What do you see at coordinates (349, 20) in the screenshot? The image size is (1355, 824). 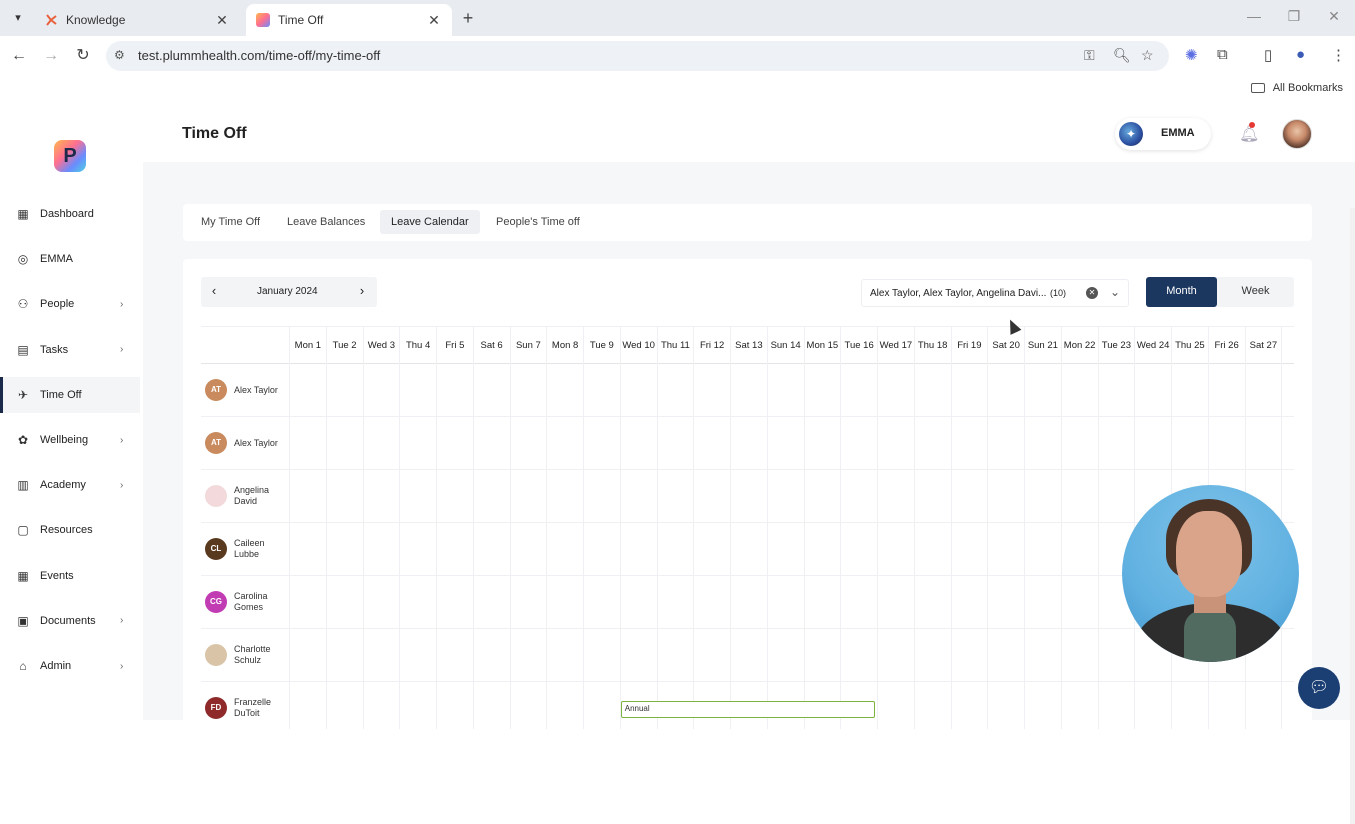 I see `browser-tab-time-off: Time Off ✕` at bounding box center [349, 20].